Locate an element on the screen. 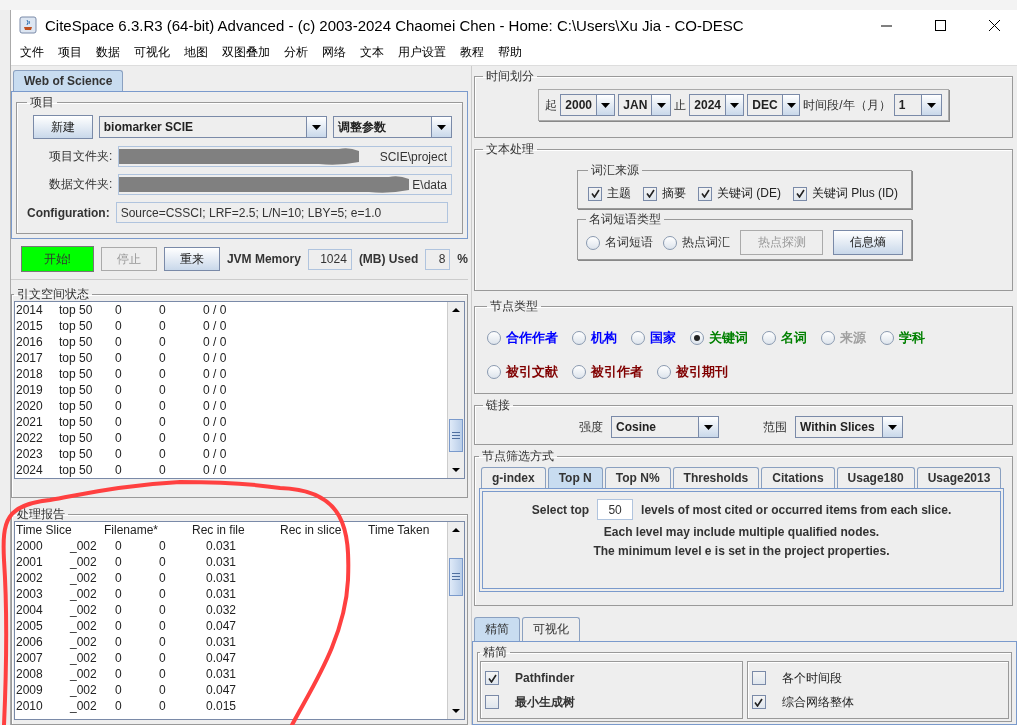 This screenshot has width=1017, height=725. menu-item: 项目 is located at coordinates (70, 52).